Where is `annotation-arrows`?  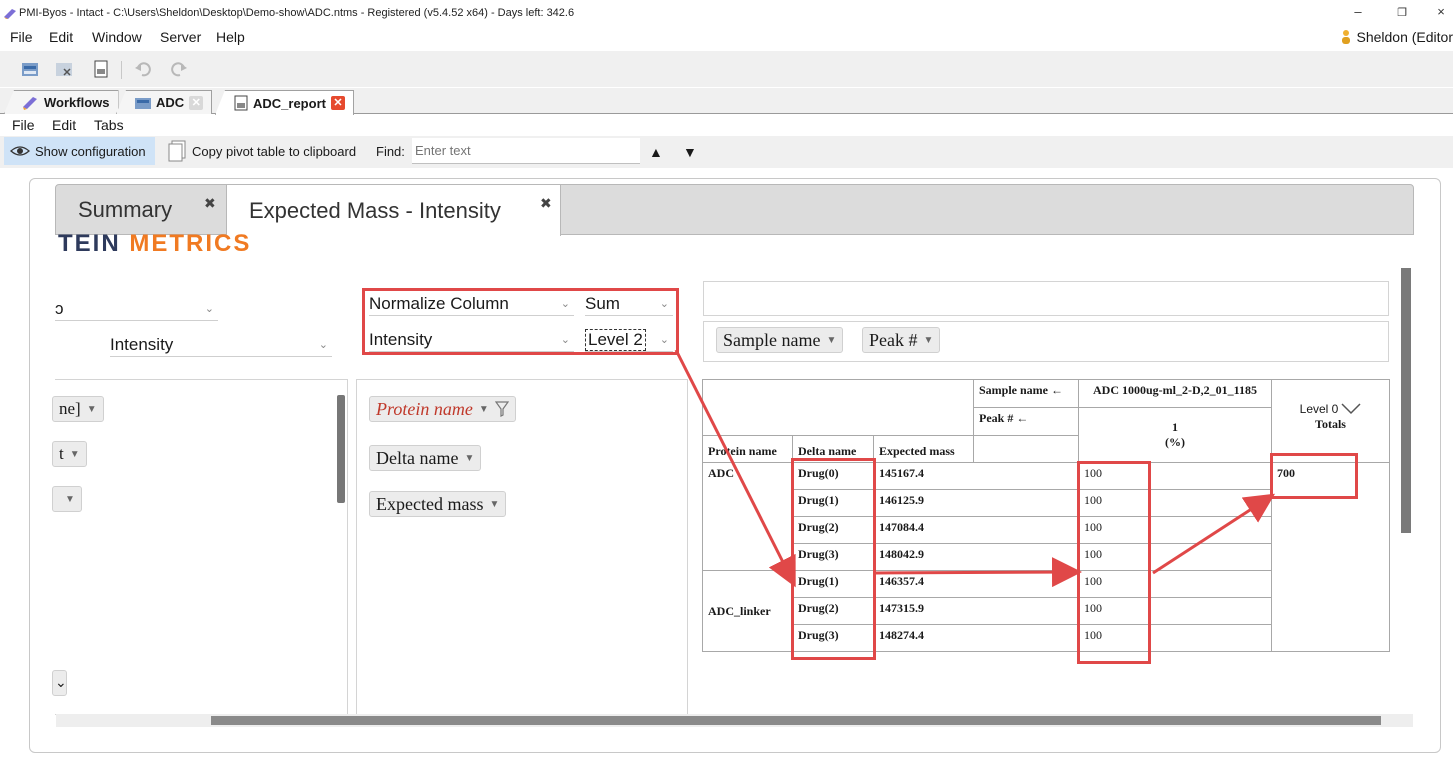 annotation-arrows is located at coordinates (975, 468).